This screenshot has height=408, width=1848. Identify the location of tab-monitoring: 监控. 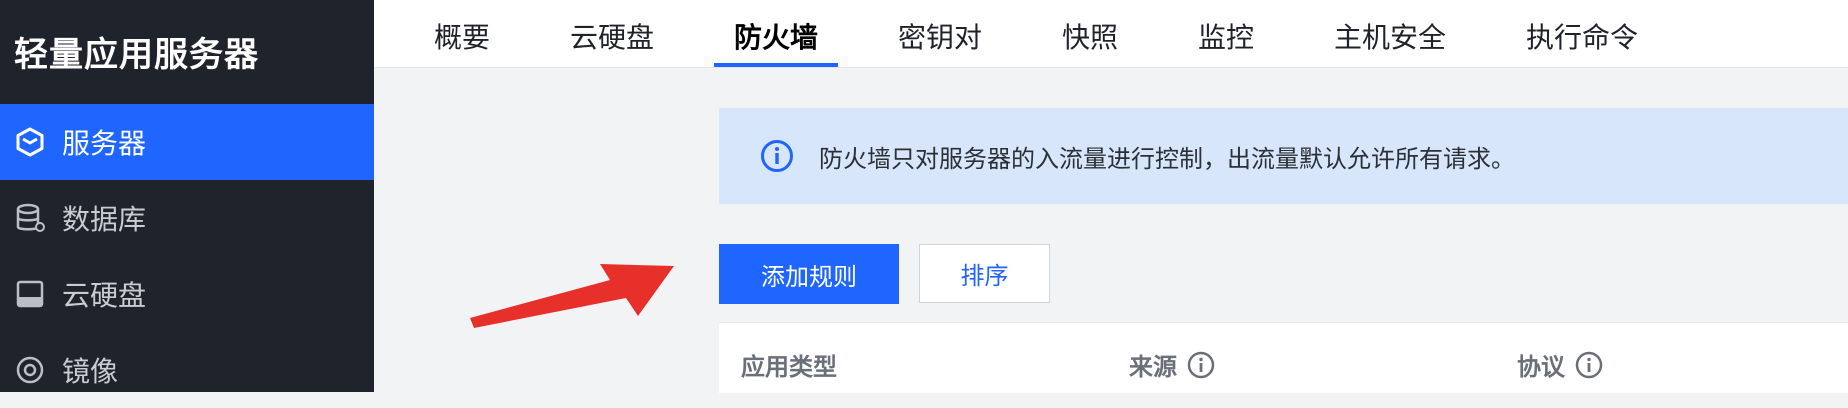
(1226, 36).